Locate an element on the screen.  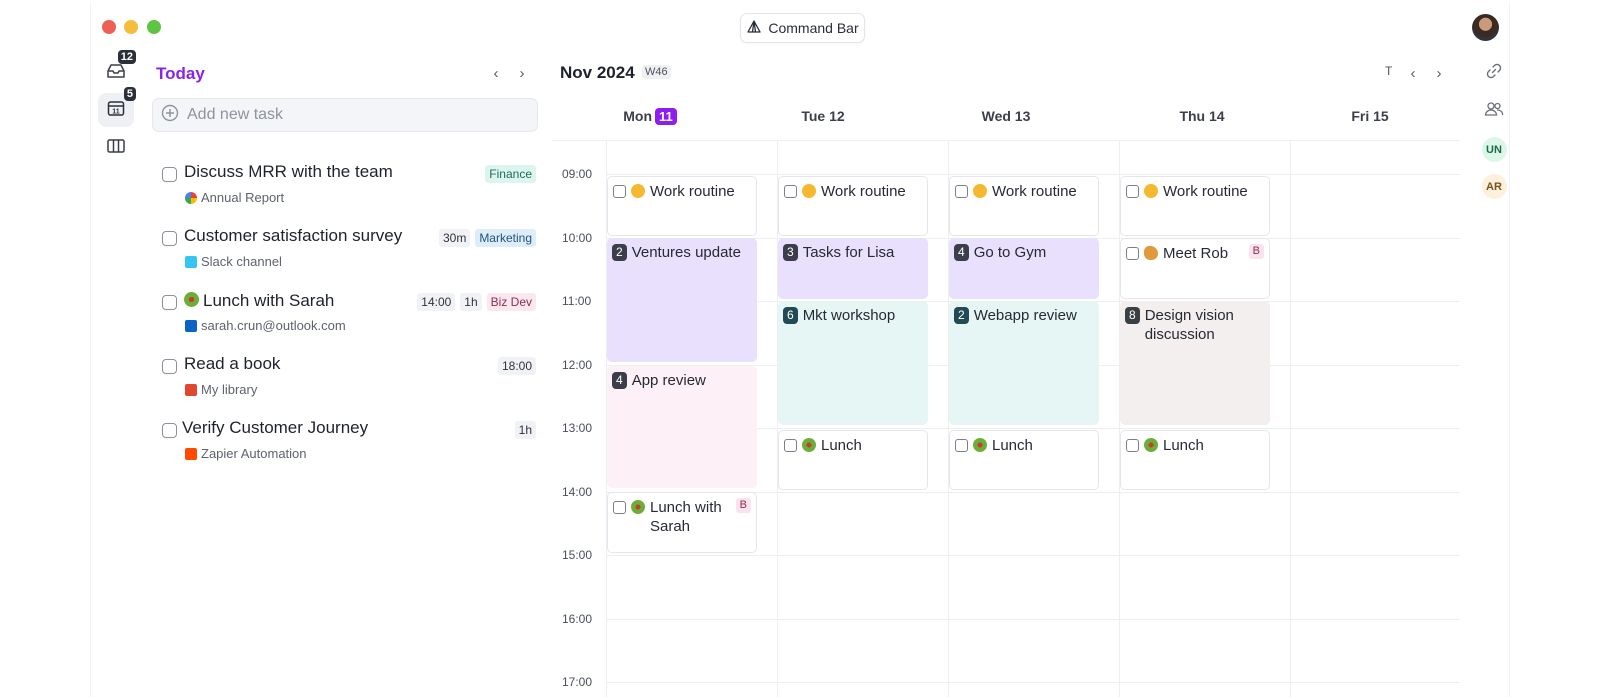
event-app-review: 4 App review is located at coordinates (682, 427).